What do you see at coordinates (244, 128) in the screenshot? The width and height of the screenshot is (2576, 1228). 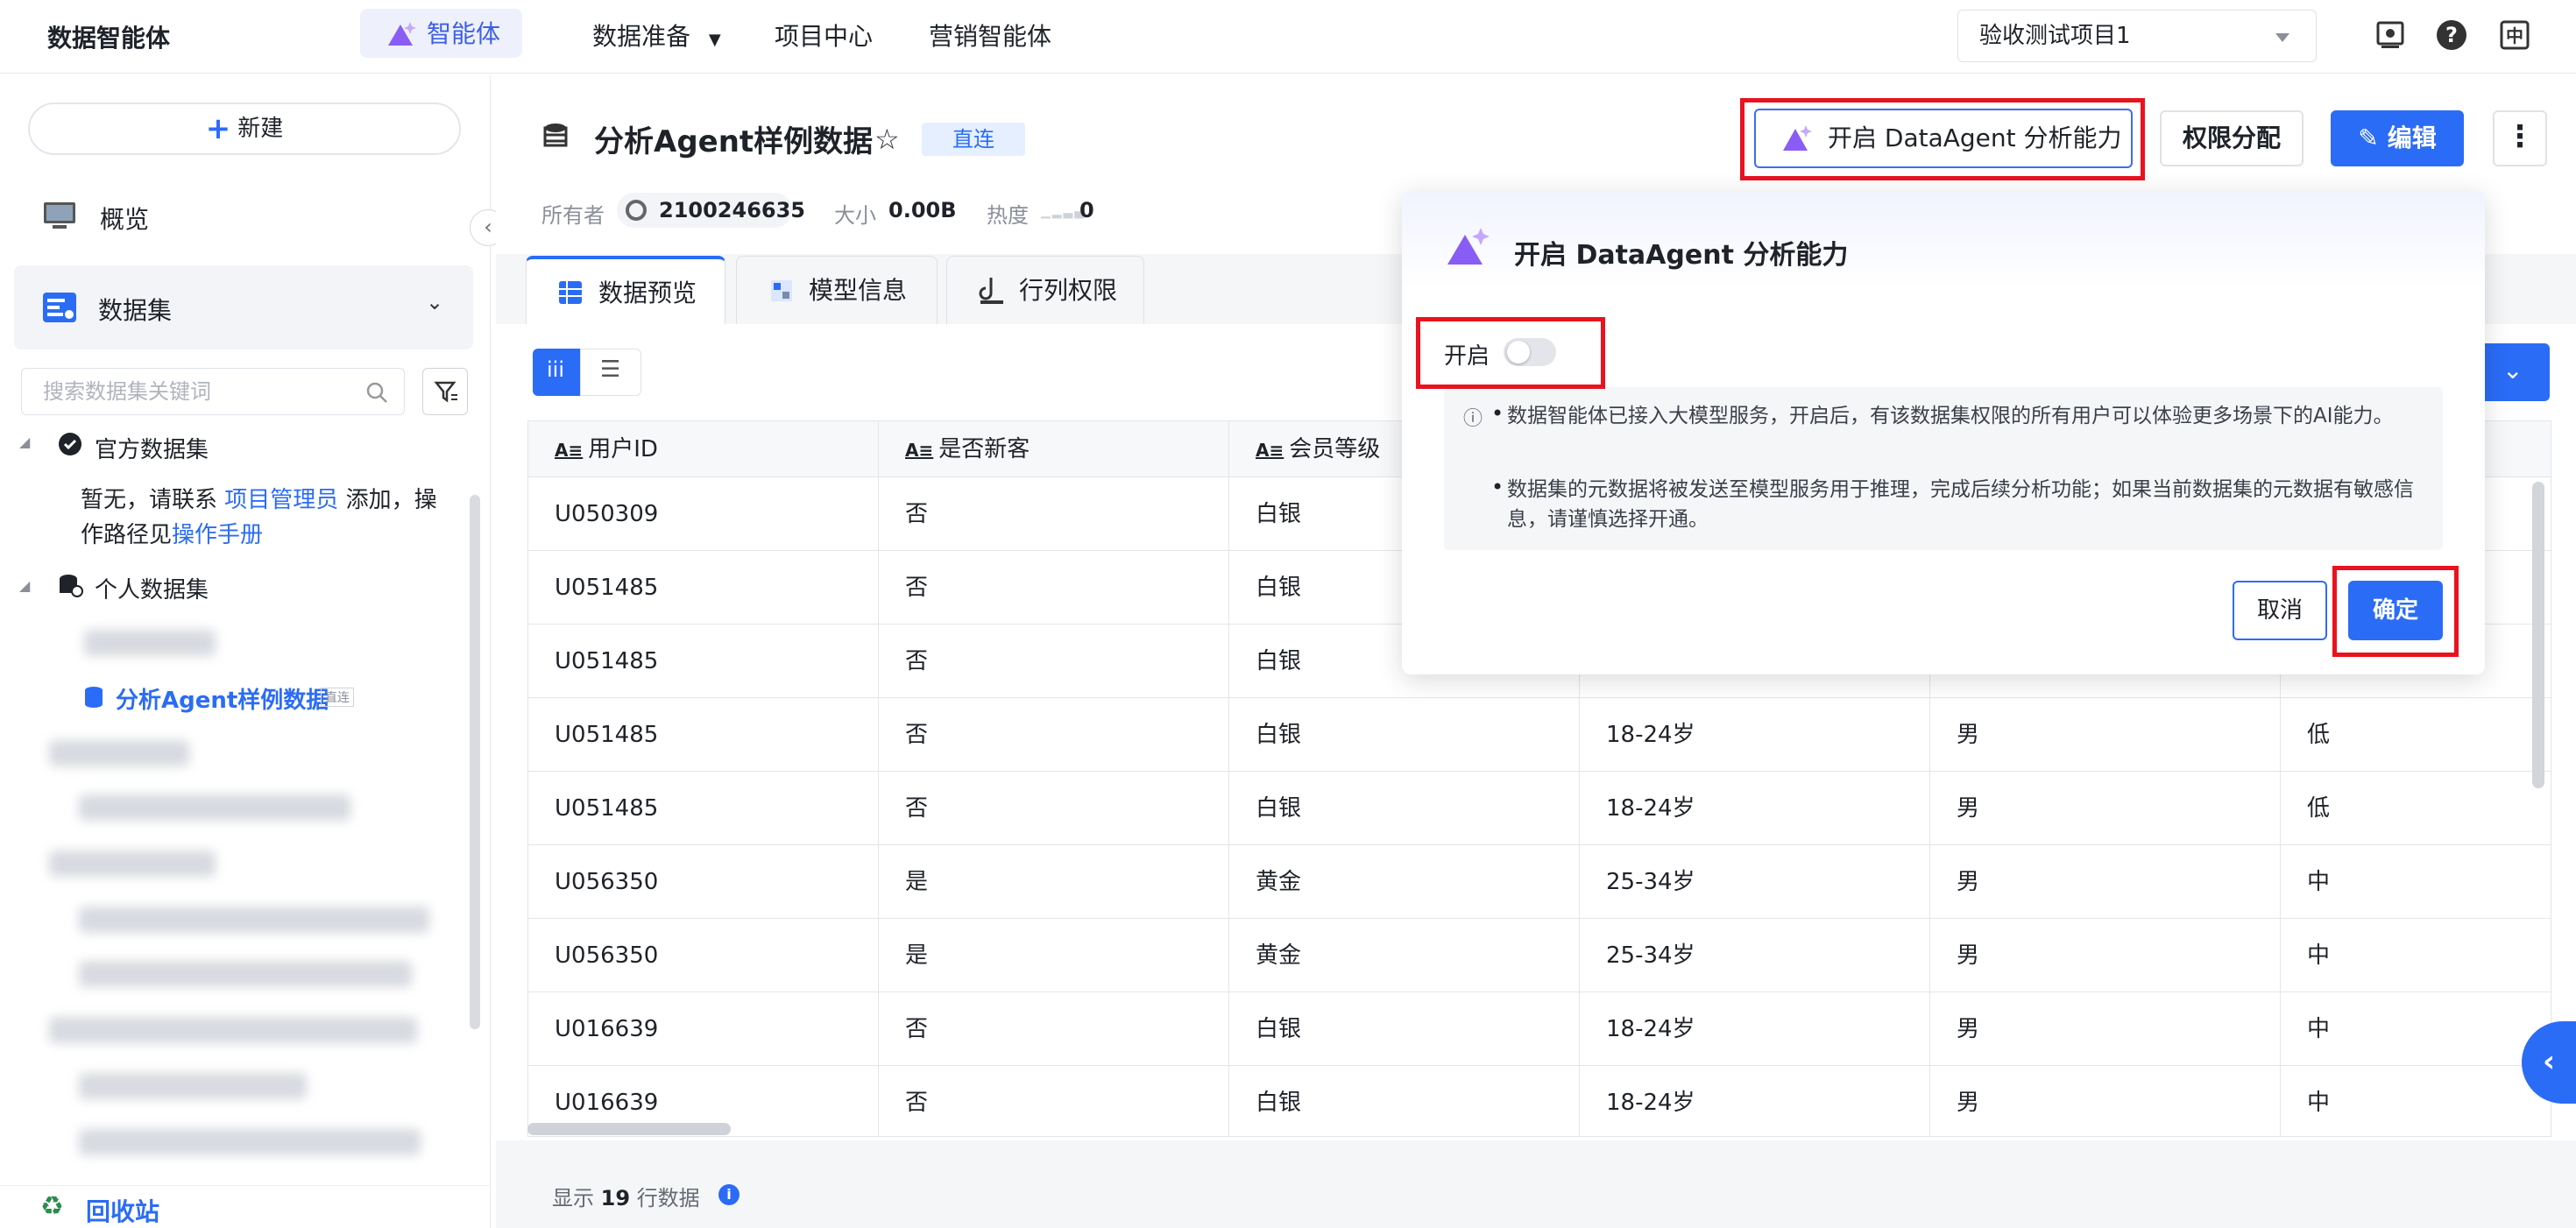 I see `new-button: + 新建` at bounding box center [244, 128].